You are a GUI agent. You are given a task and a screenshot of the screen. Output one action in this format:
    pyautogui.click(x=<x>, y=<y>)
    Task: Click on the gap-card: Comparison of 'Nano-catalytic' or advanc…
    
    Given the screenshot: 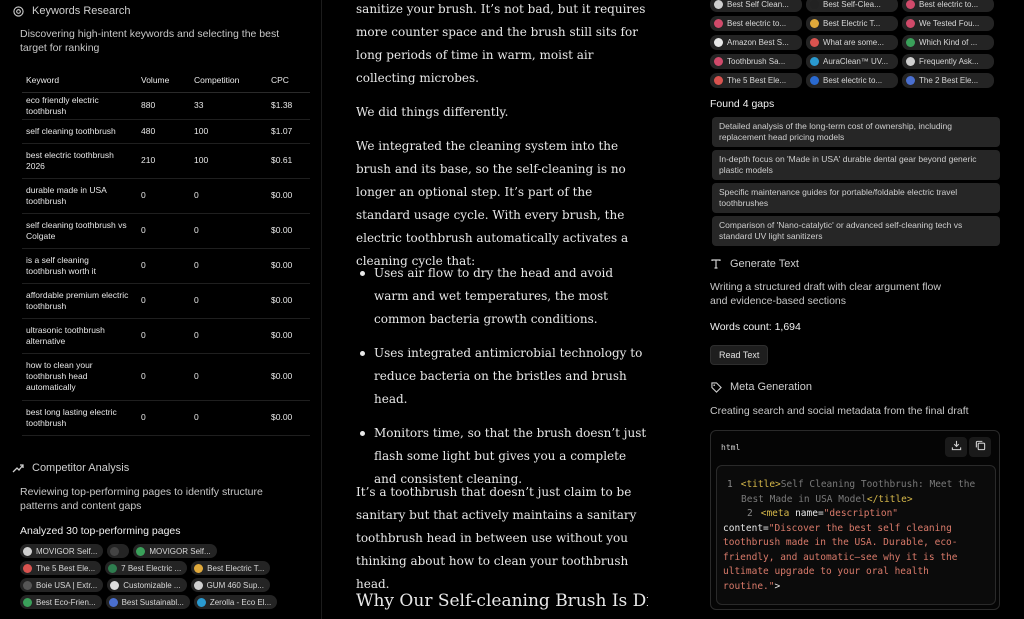 What is the action you would take?
    pyautogui.click(x=856, y=231)
    